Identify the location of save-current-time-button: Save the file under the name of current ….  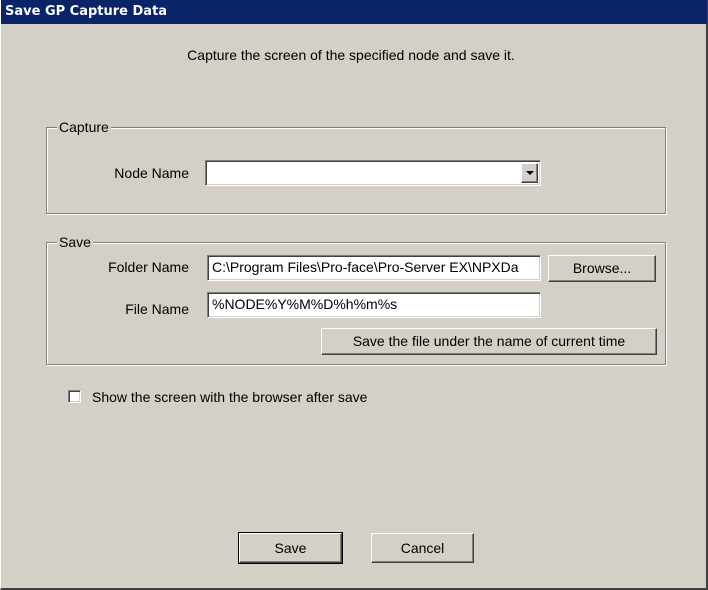
(489, 341).